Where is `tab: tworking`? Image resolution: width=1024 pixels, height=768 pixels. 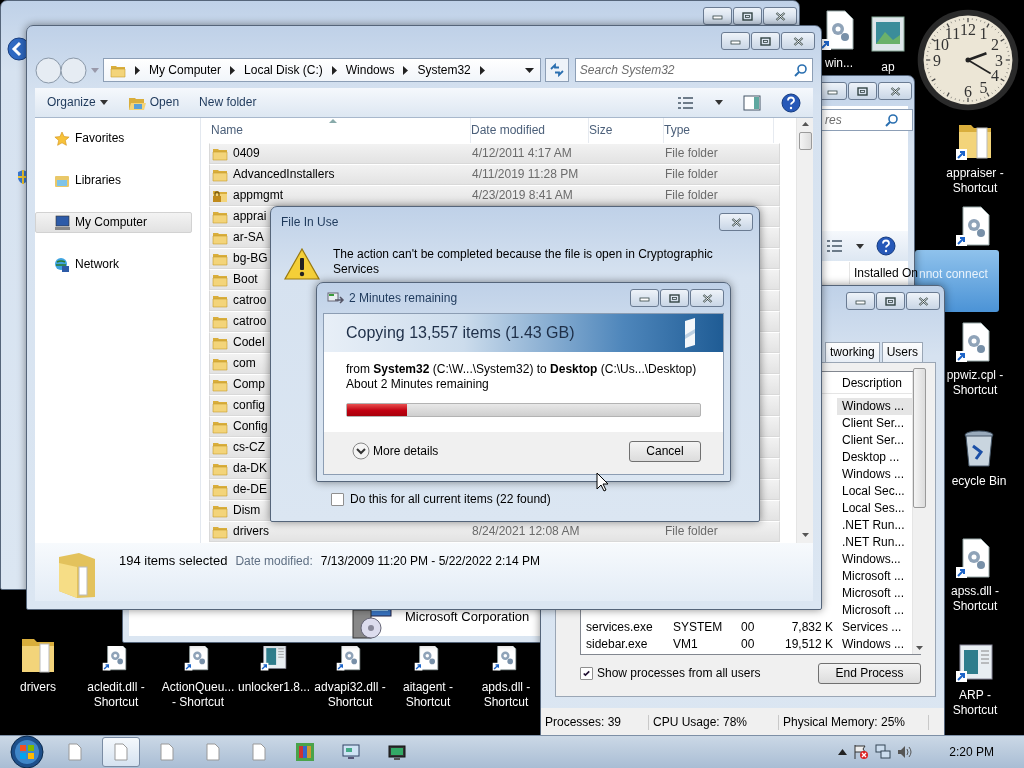 tab: tworking is located at coordinates (852, 352).